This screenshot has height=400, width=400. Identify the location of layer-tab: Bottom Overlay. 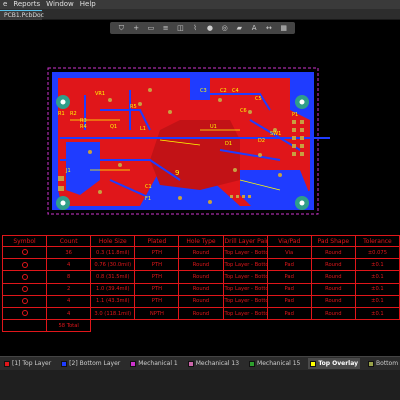
(383, 363).